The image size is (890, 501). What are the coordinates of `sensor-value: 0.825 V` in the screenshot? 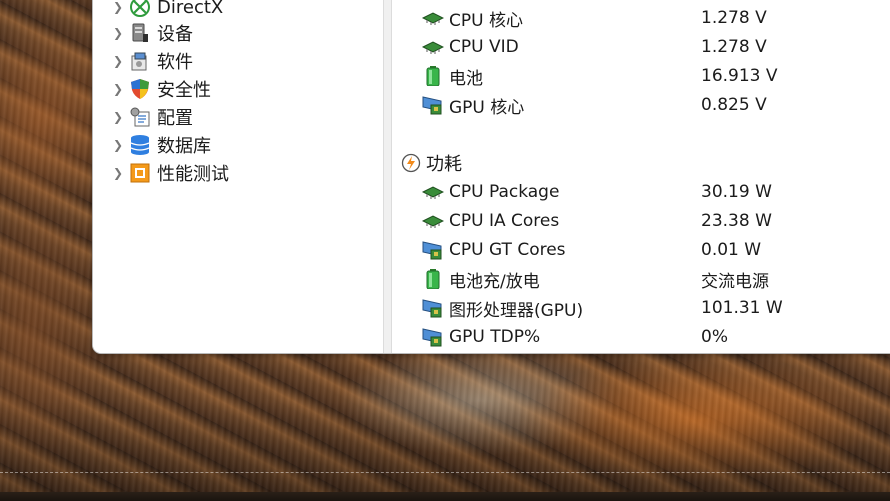 It's located at (734, 105).